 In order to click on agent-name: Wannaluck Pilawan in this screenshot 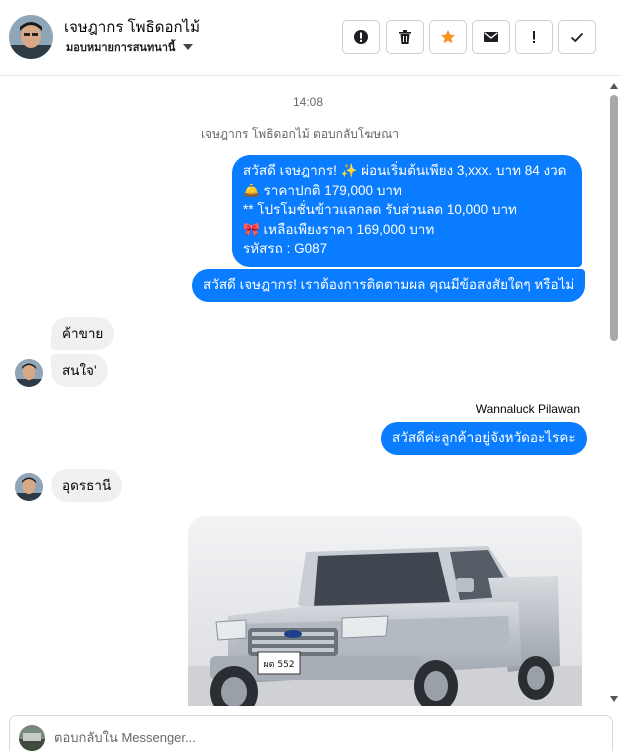, I will do `click(527, 409)`.